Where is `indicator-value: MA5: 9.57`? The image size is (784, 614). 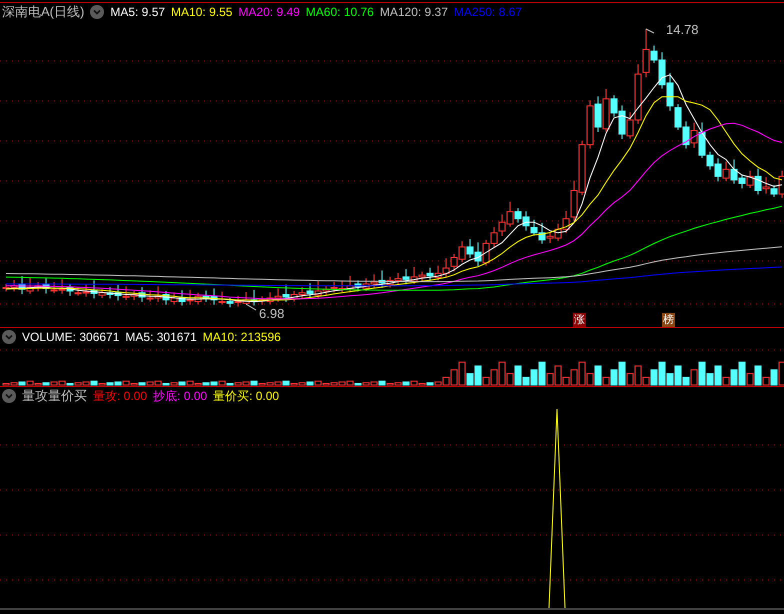 indicator-value: MA5: 9.57 is located at coordinates (138, 12).